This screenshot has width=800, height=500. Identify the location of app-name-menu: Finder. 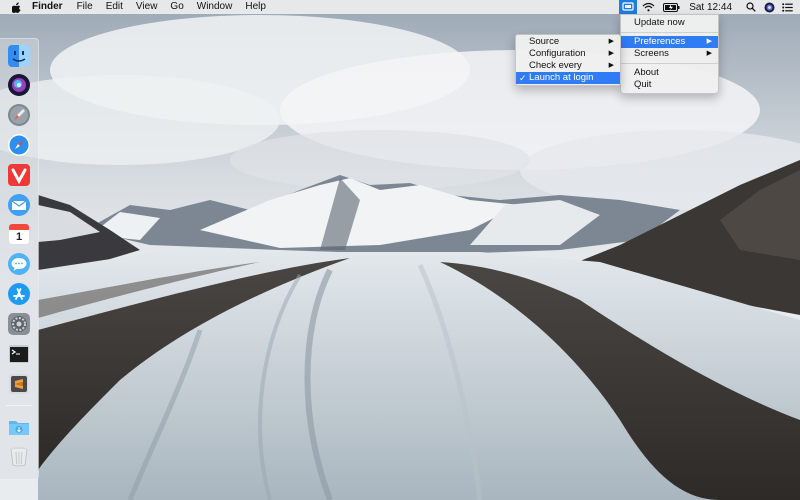
(47, 7).